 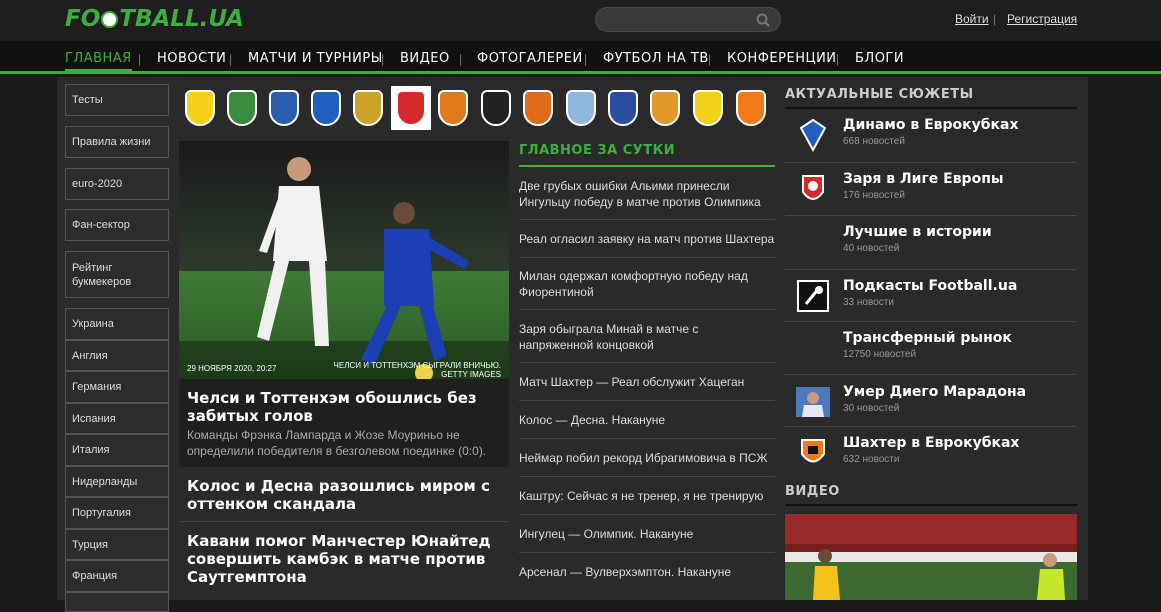 What do you see at coordinates (117, 142) in the screenshot?
I see `sidebar-item-life-rules: Правила жизни` at bounding box center [117, 142].